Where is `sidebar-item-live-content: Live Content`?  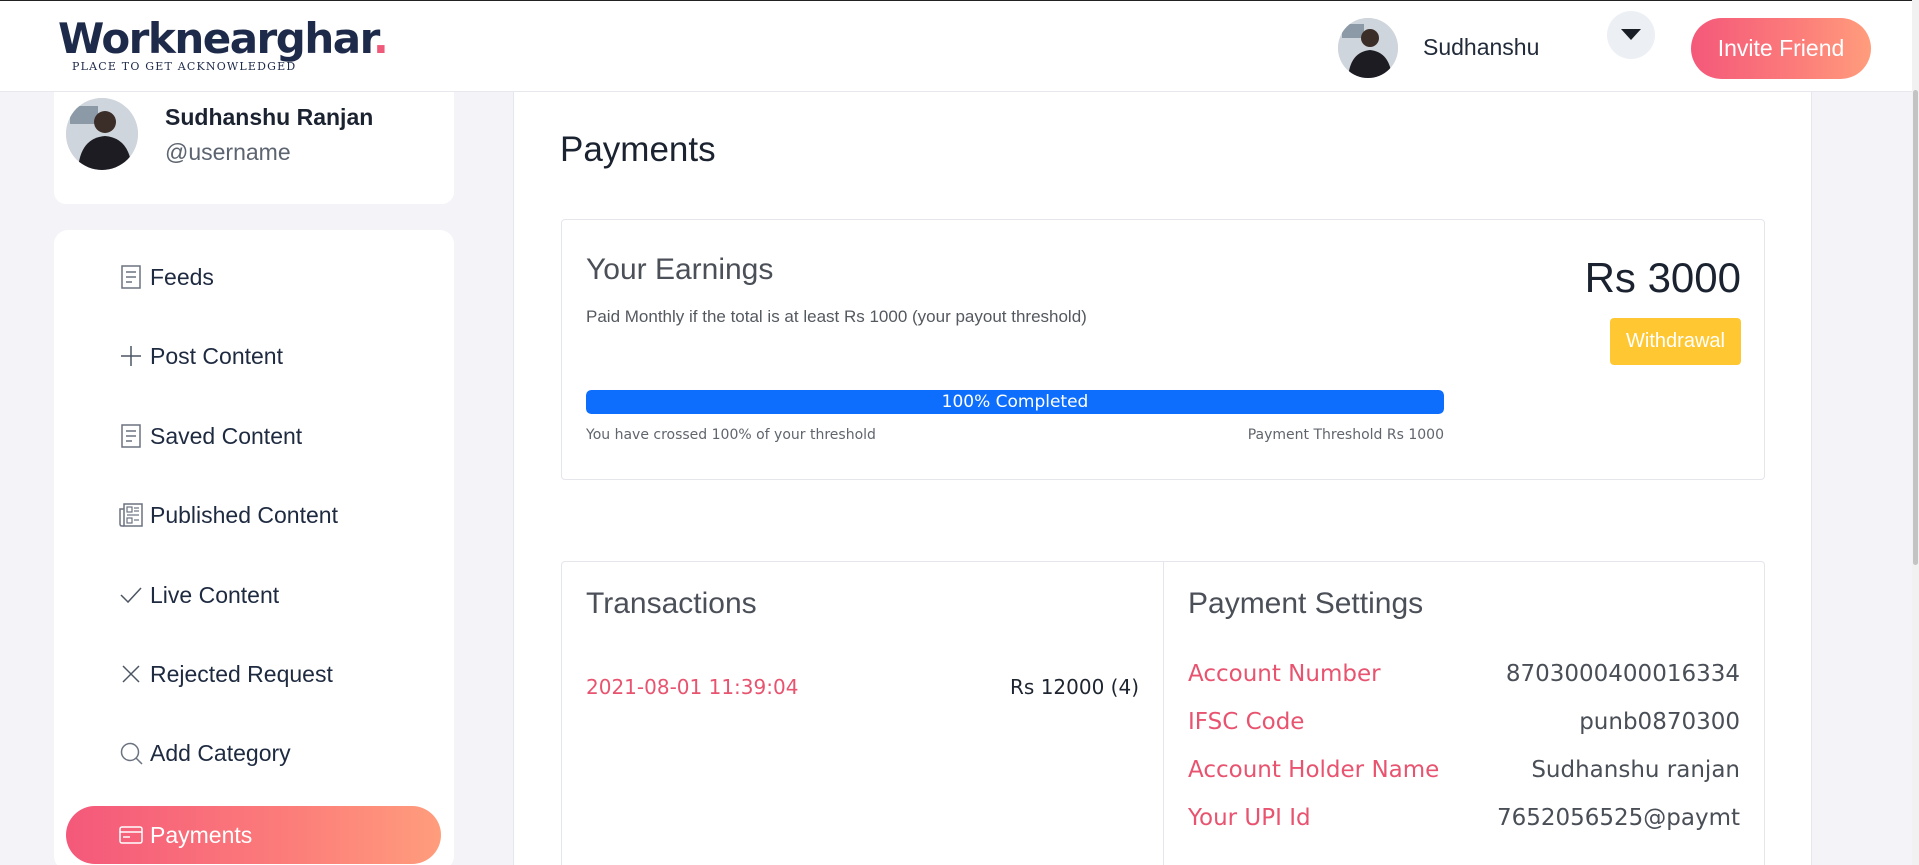 sidebar-item-live-content: Live Content is located at coordinates (253, 595).